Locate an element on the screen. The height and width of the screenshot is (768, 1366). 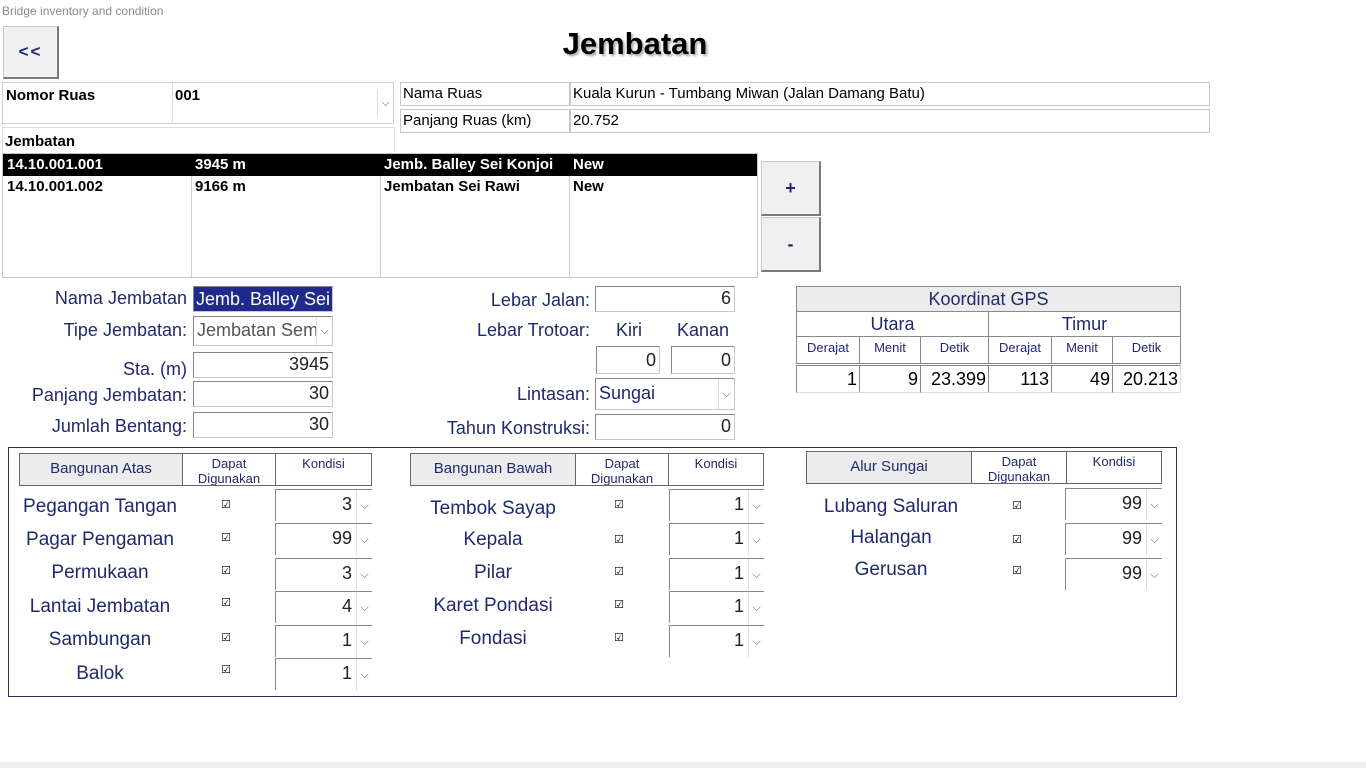
kiri-field: 0 is located at coordinates (628, 360).